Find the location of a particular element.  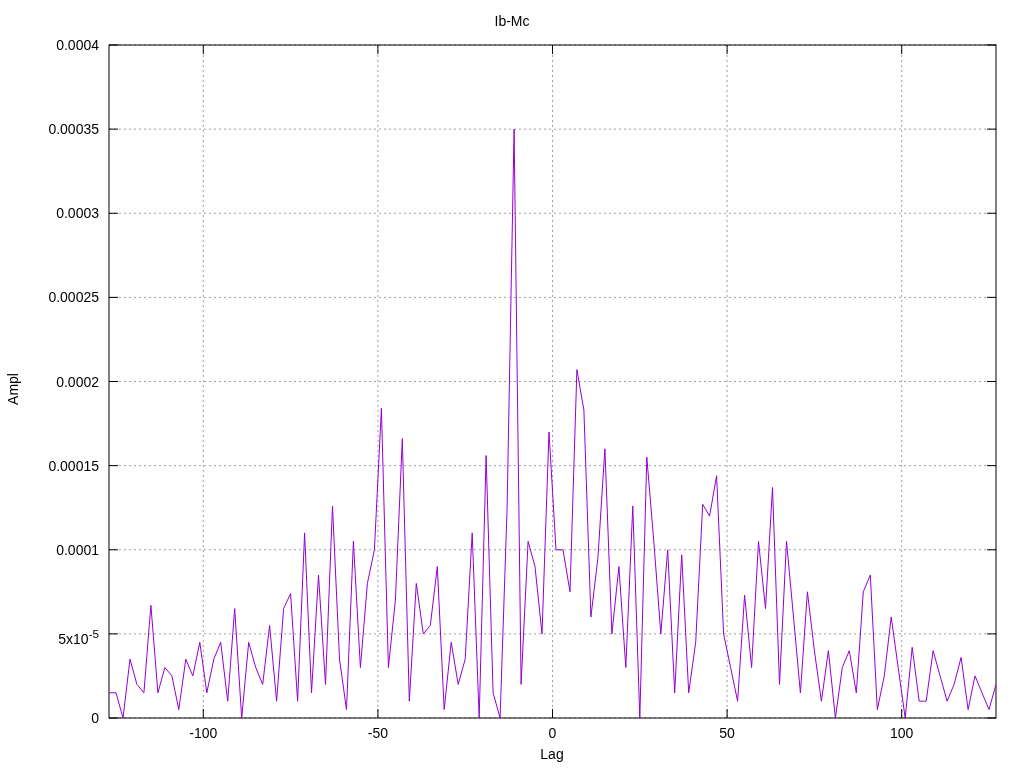

y-axis-label: Ampl is located at coordinates (13, 389).